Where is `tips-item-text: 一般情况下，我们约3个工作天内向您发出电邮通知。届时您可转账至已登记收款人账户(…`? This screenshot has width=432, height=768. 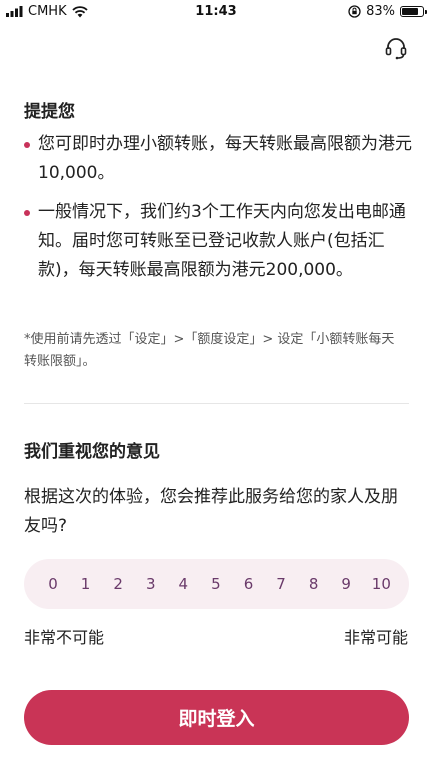 tips-item-text: 一般情况下，我们约3个工作天内向您发出电邮通知。届时您可转账至已登记收款人账户(… is located at coordinates (222, 241).